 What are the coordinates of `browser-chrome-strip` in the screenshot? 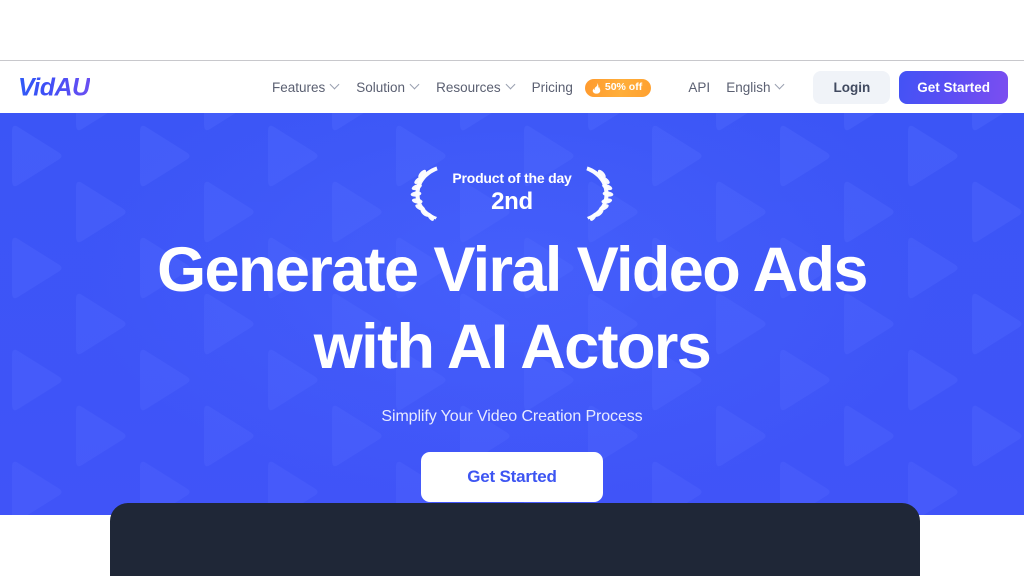 It's located at (512, 30).